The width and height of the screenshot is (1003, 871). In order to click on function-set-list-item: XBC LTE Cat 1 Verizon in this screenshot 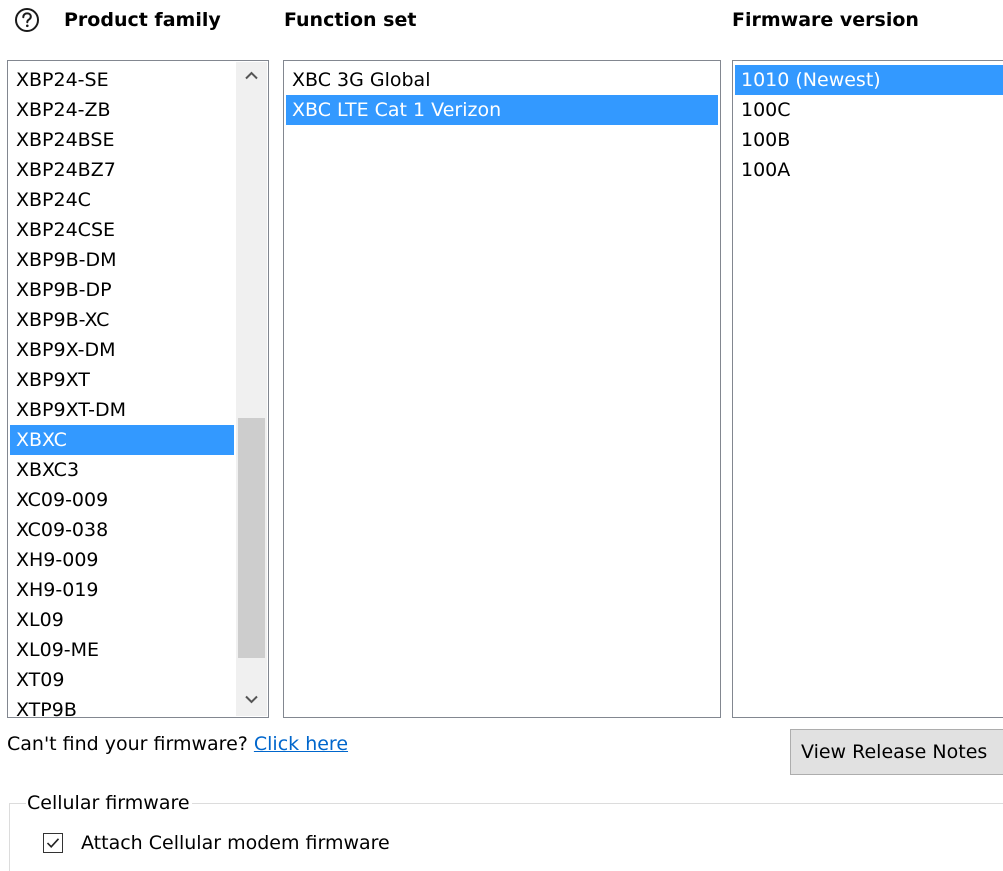, I will do `click(502, 110)`.